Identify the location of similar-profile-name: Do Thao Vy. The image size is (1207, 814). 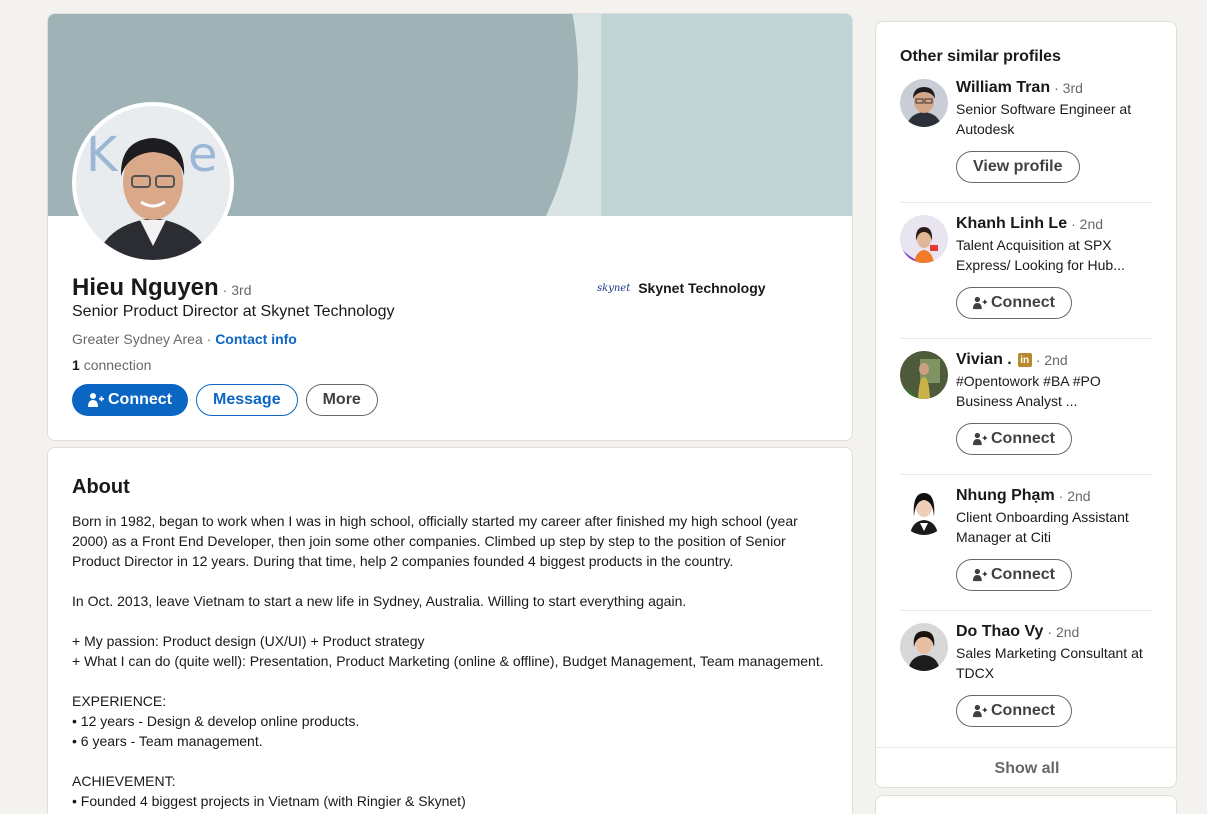
(999, 632).